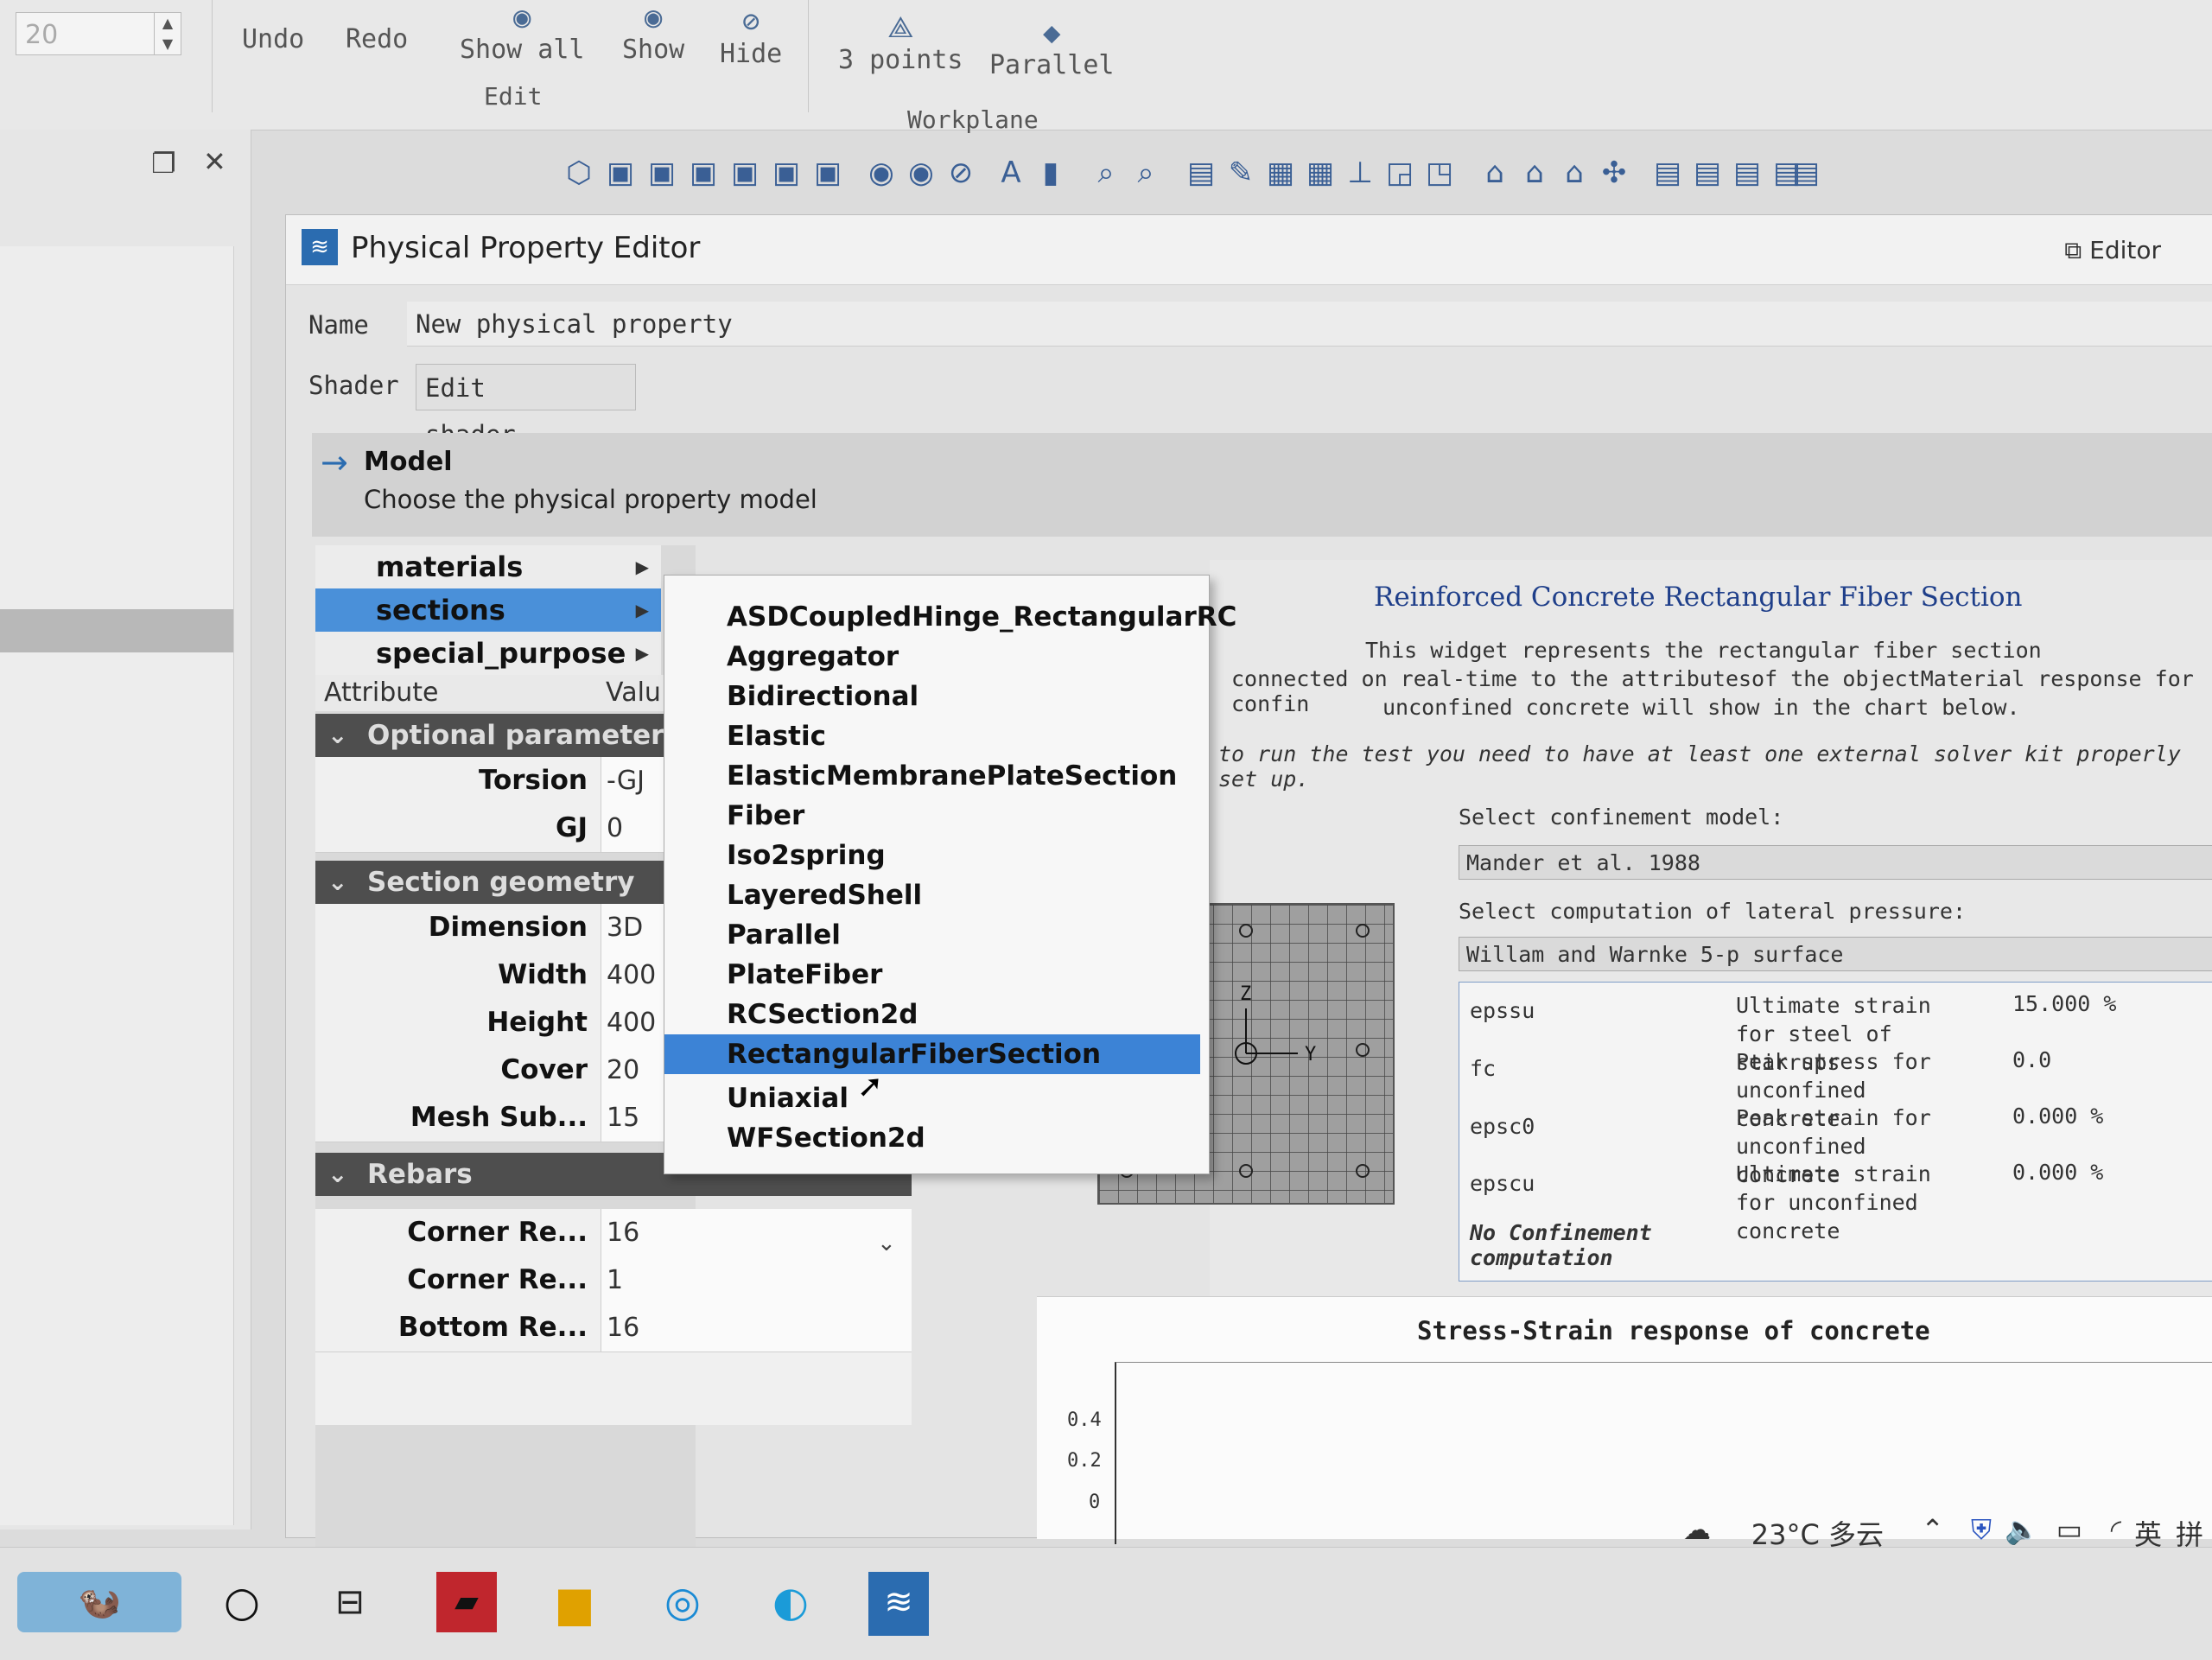 This screenshot has width=2212, height=1660. I want to click on shield-icon: ⛨, so click(1981, 1530).